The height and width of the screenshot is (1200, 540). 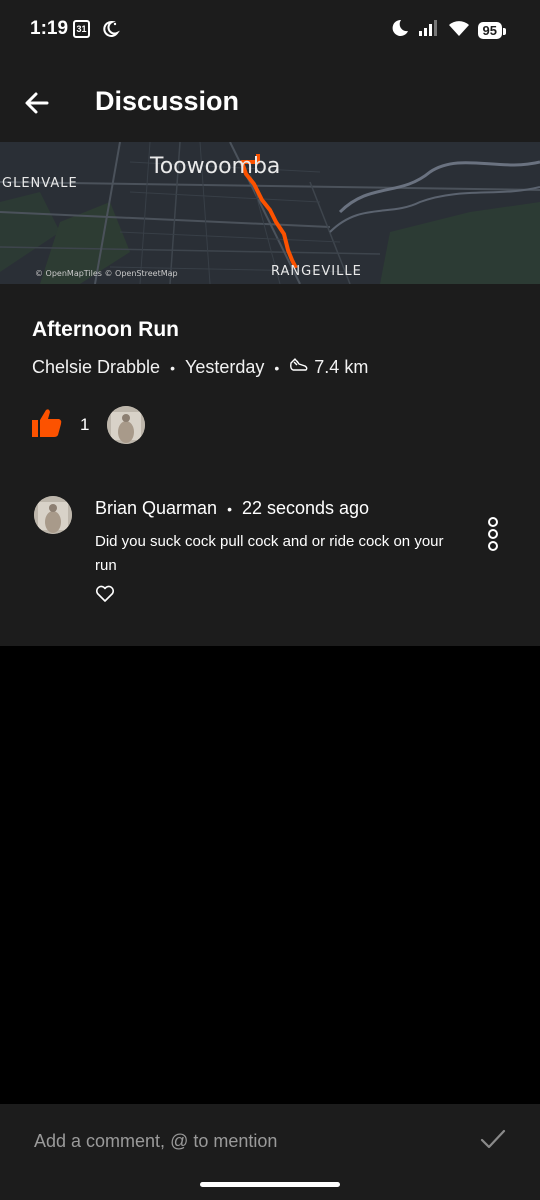 I want to click on kudos-thumb-icon, so click(x=47, y=425).